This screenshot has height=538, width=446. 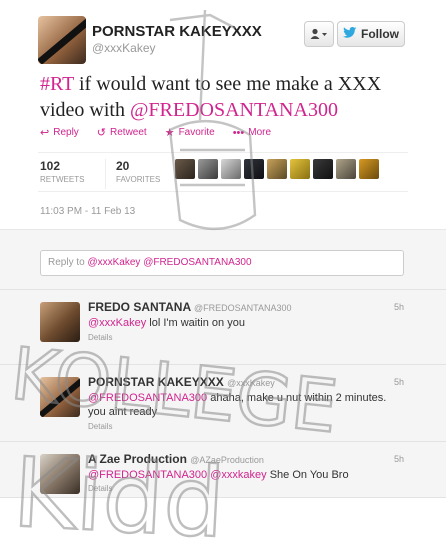 What do you see at coordinates (177, 31) in the screenshot?
I see `author-name: PORNSTAR KAKEYXXX` at bounding box center [177, 31].